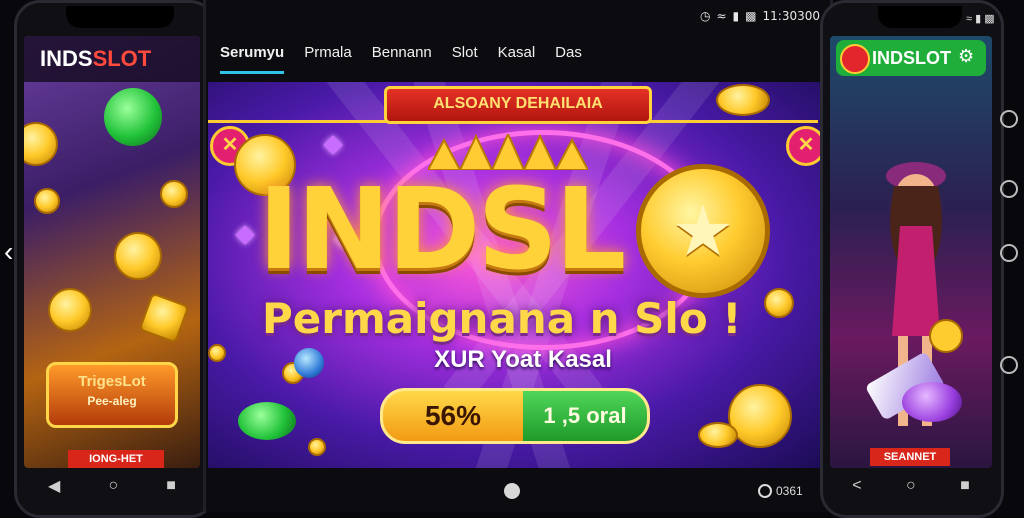 The width and height of the screenshot is (1024, 518). What do you see at coordinates (562, 415) in the screenshot?
I see `promo-value: 1 ,5` at bounding box center [562, 415].